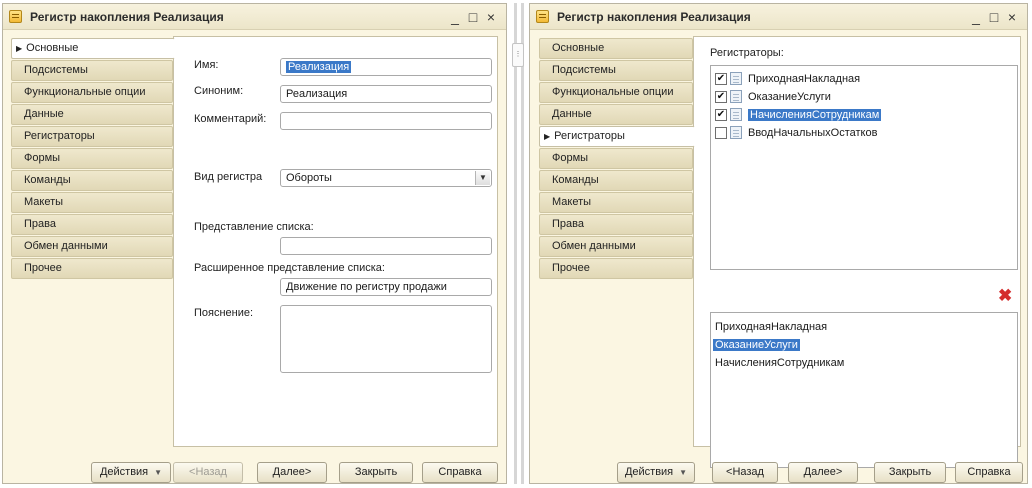 The height and width of the screenshot is (488, 1032). I want to click on register-kind-select: Обороты ▼, so click(386, 178).